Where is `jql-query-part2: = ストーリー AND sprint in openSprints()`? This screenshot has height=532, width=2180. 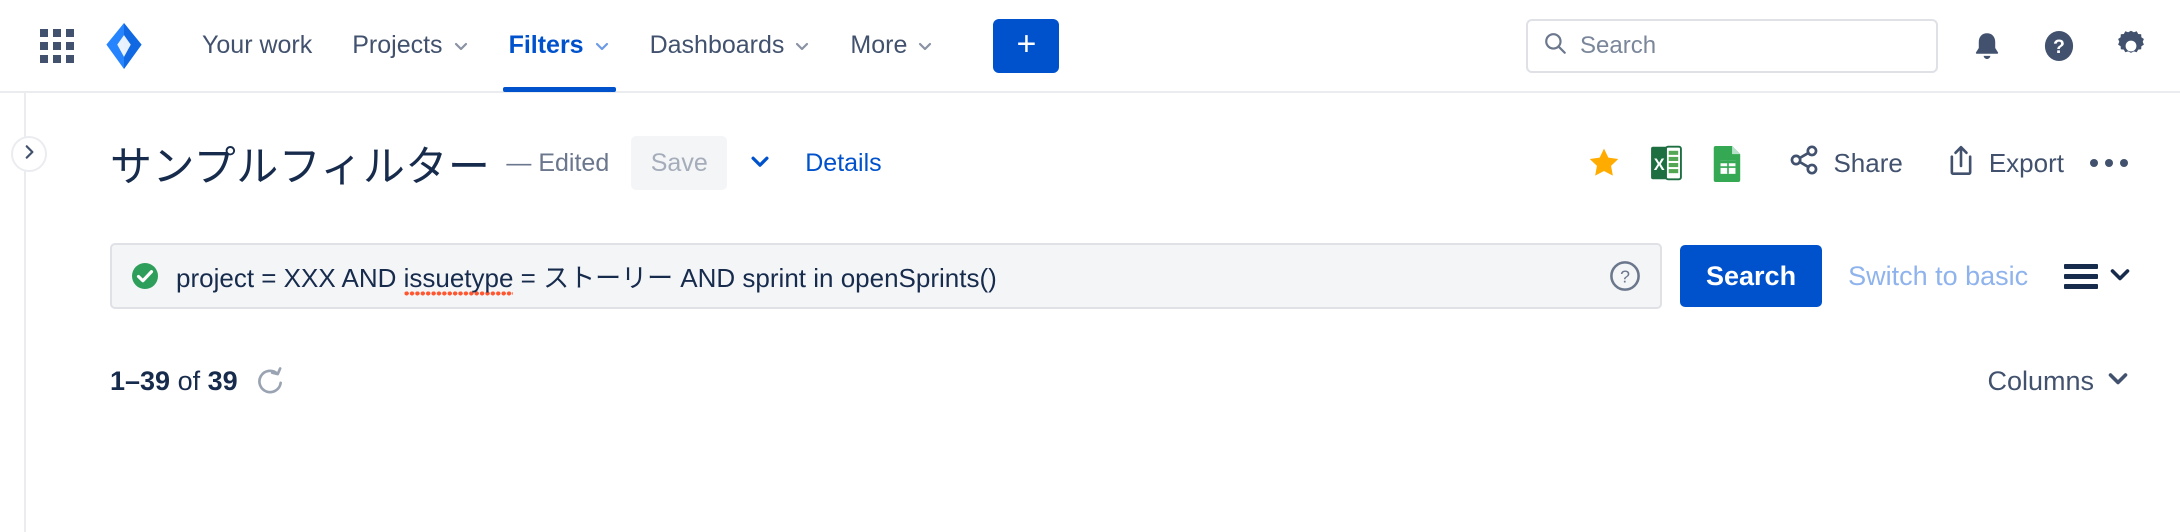
jql-query-part2: = ストーリー AND sprint in openSprints() is located at coordinates (755, 277).